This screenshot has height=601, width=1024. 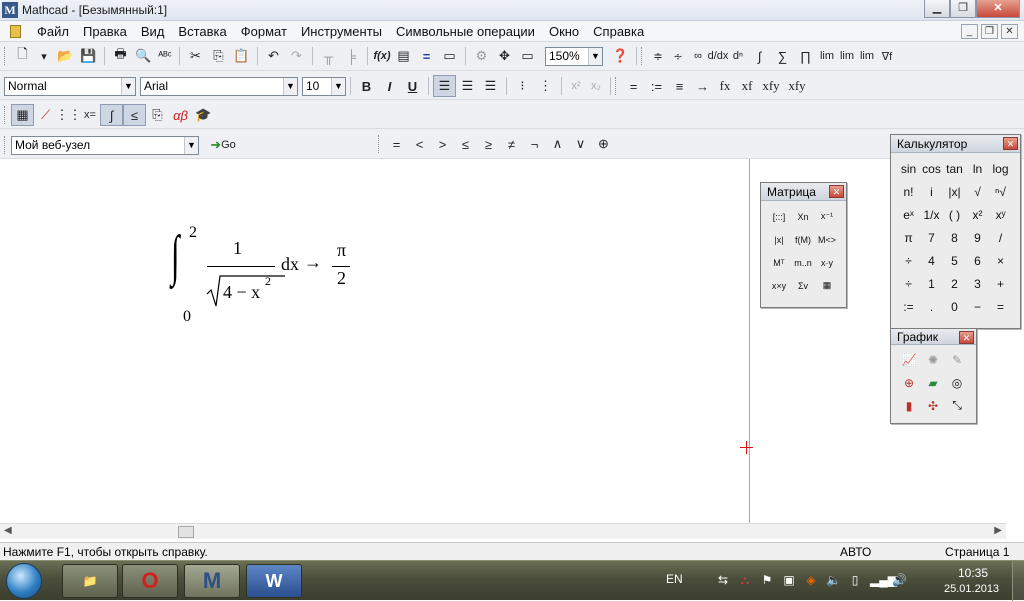 I want to click on italic-button: I, so click(x=389, y=86).